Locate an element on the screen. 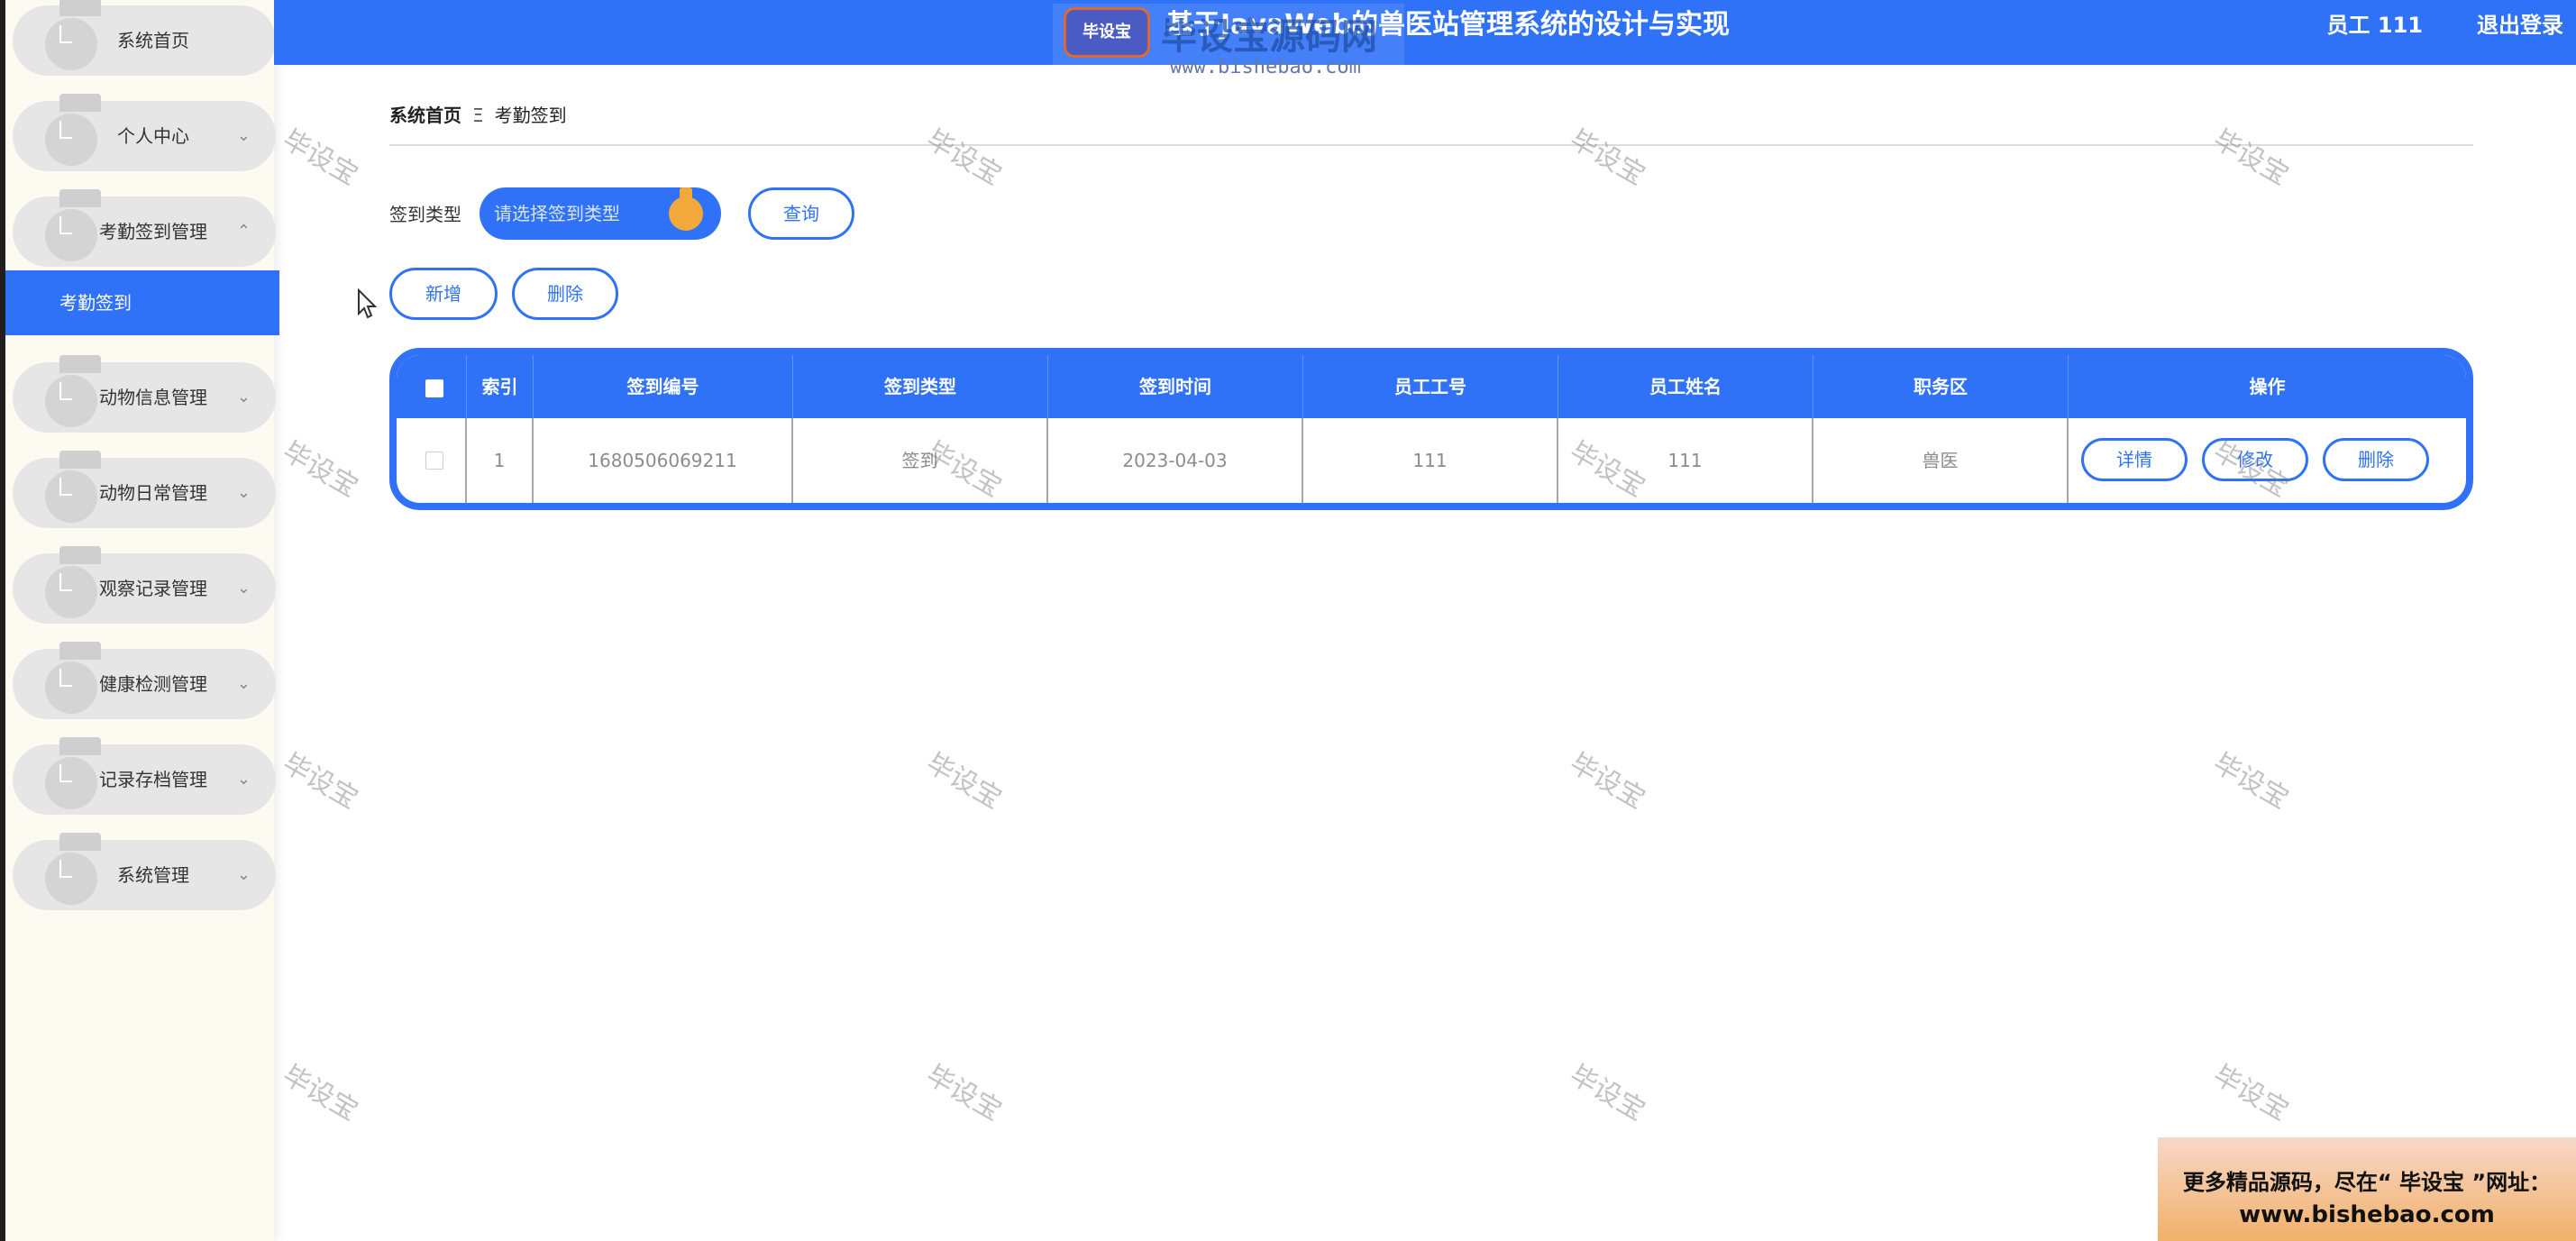 The height and width of the screenshot is (1241, 2576). logo-url: www.bishebao.com is located at coordinates (1265, 67).